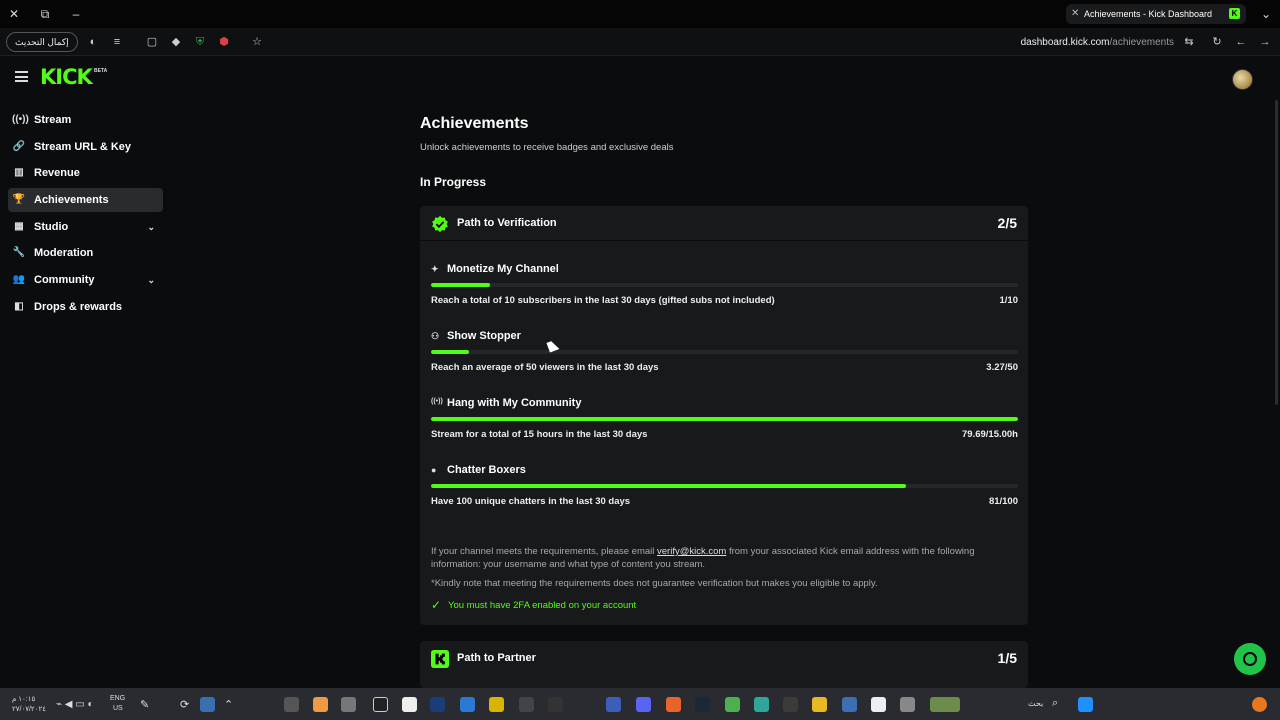  I want to click on kick-badge-icon, so click(440, 659).